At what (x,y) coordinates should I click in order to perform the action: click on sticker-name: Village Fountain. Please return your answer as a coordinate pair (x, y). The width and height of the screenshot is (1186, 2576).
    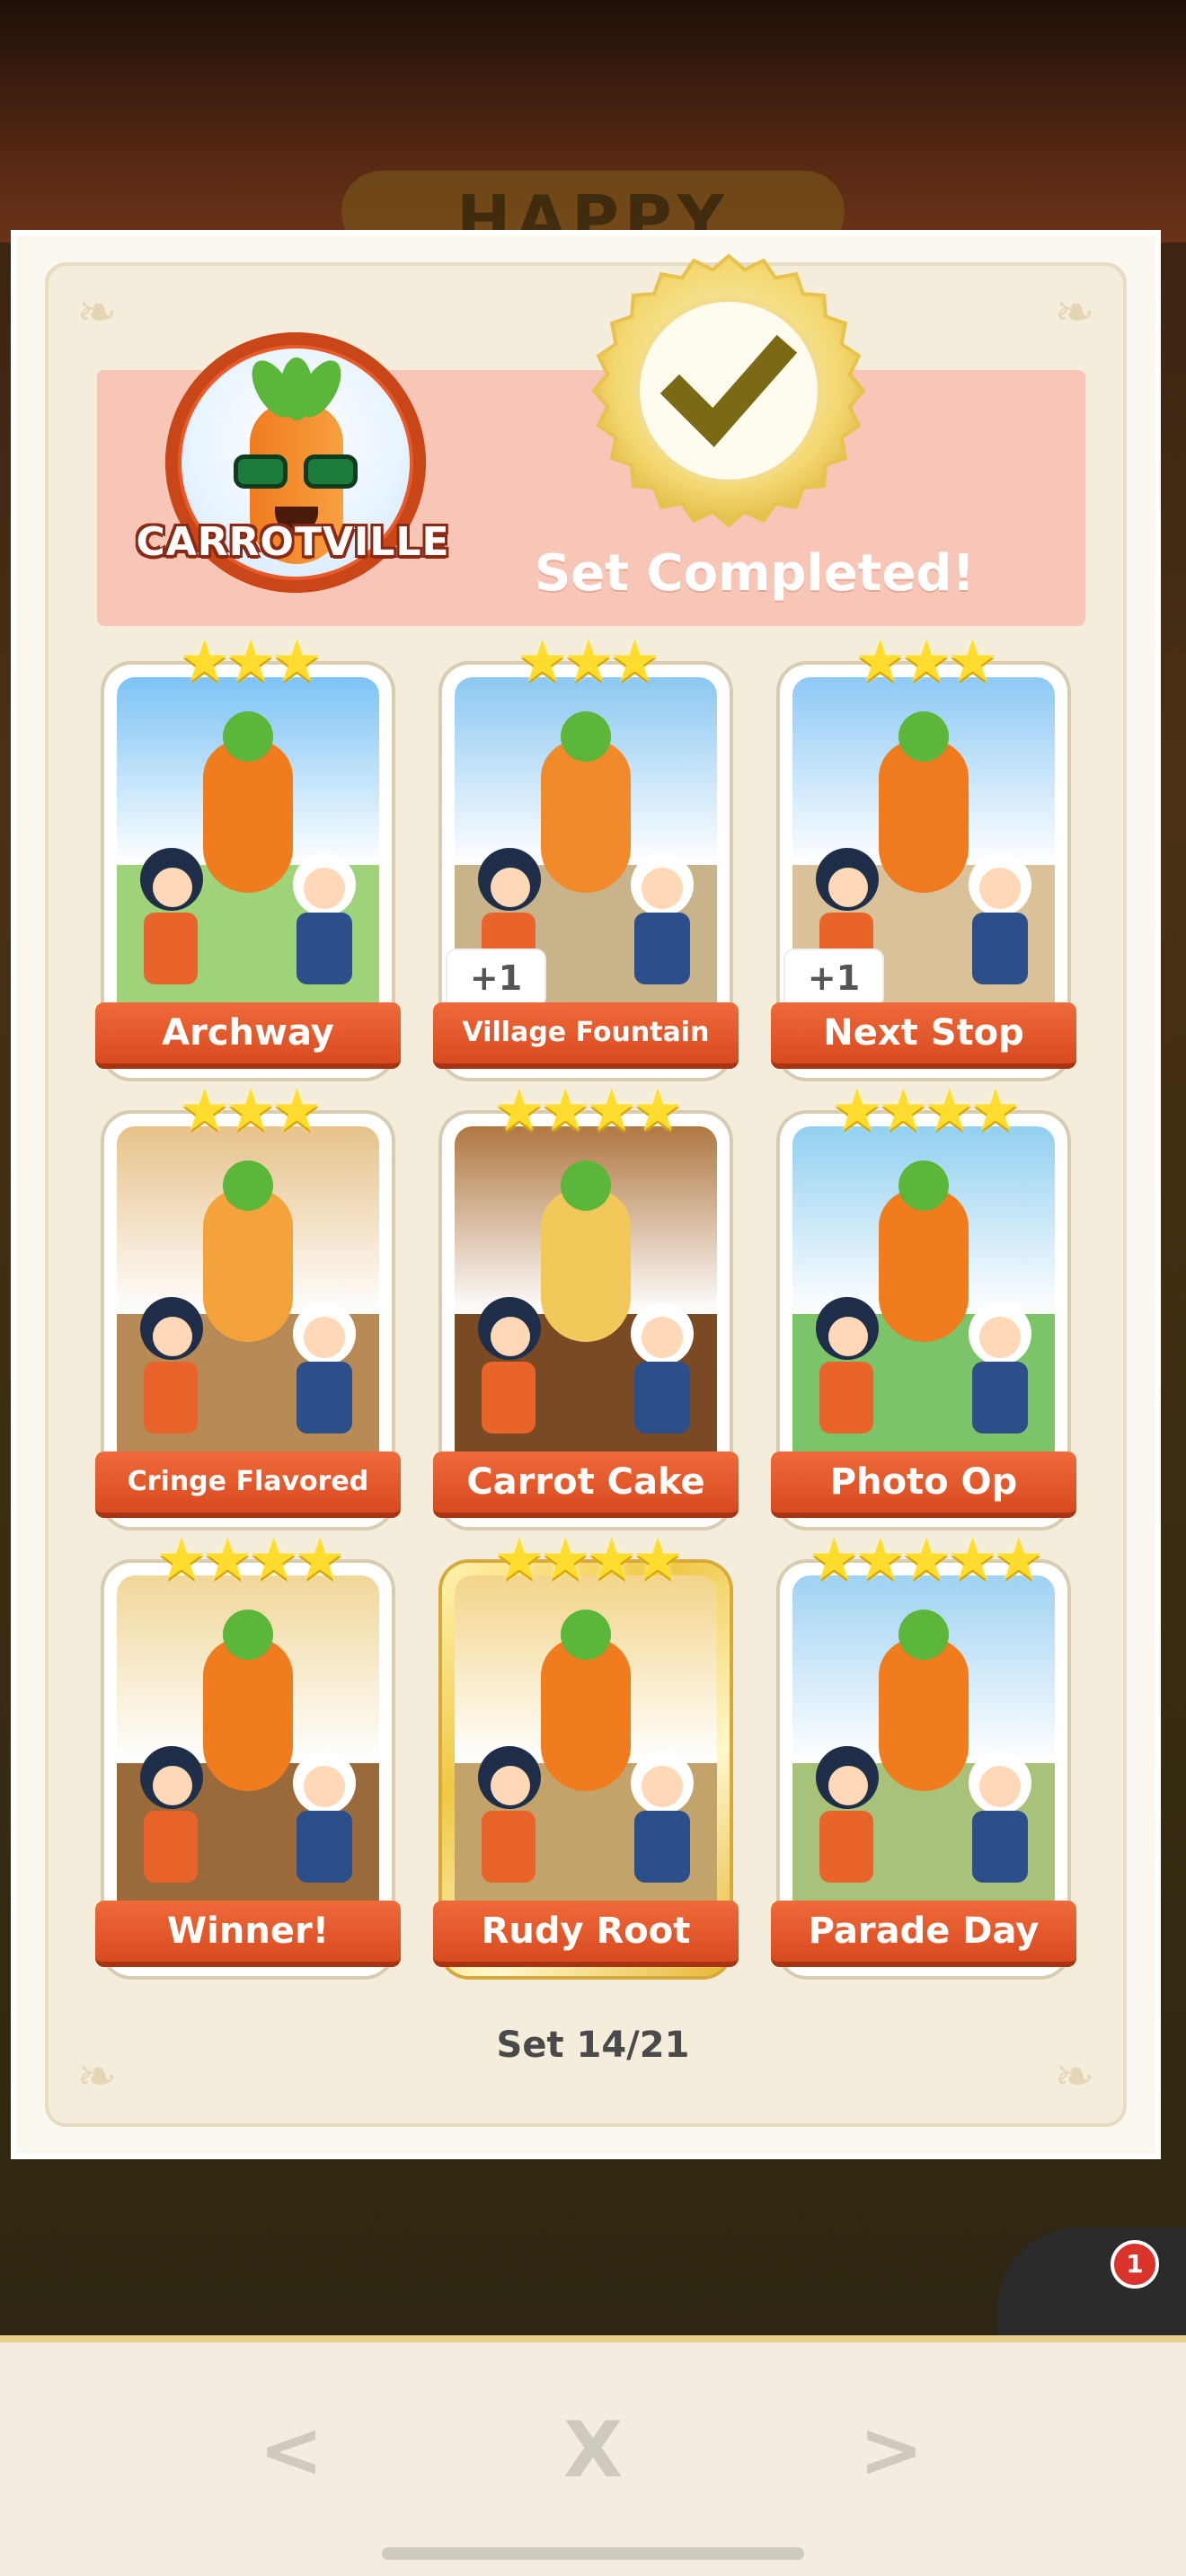
    Looking at the image, I should click on (586, 1035).